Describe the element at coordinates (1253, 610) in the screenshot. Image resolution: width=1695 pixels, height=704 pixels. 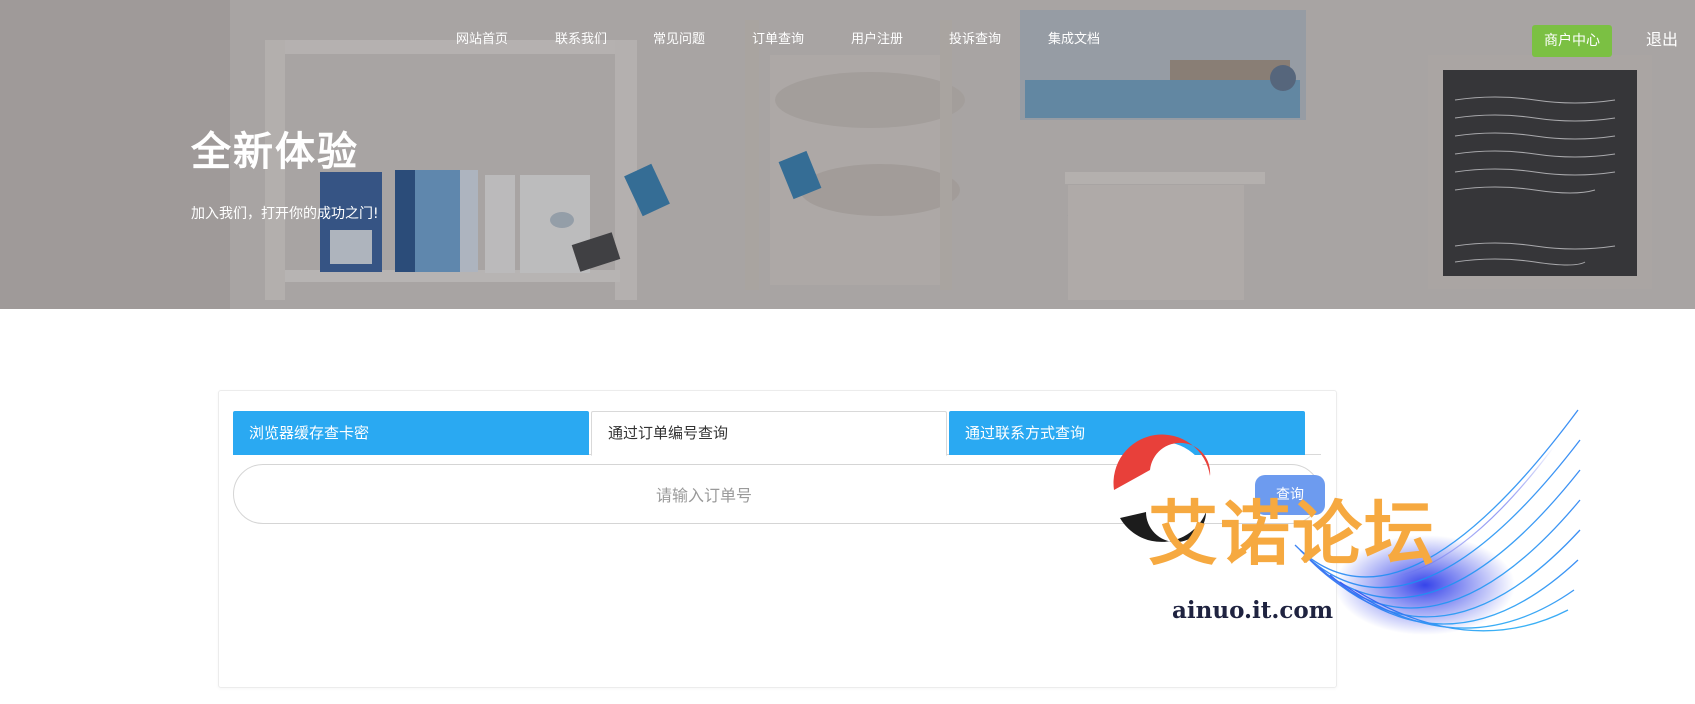
I see `watermark-url: ainuo.it.com` at that location.